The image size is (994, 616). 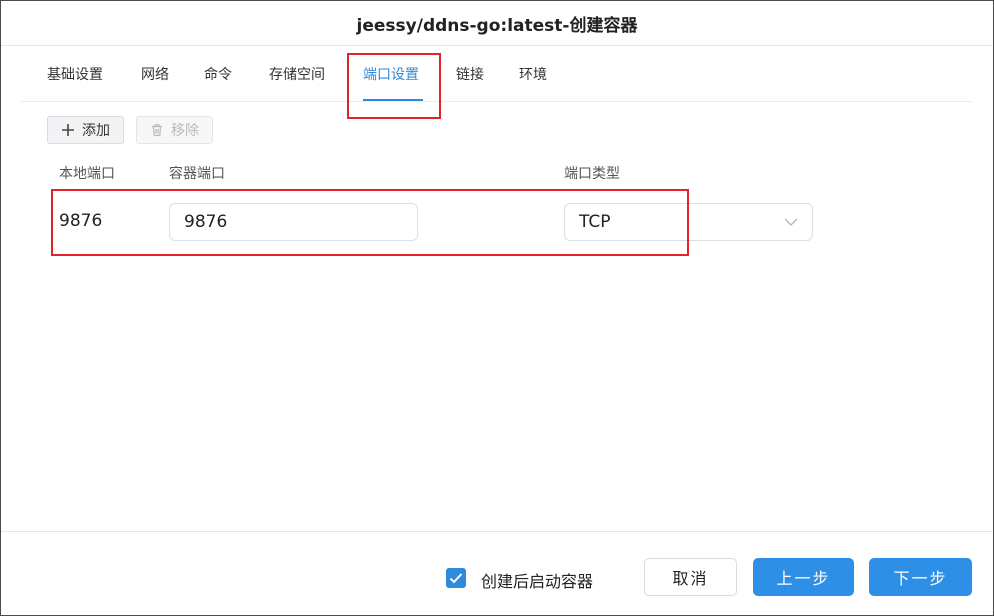 What do you see at coordinates (690, 577) in the screenshot?
I see `cancel-button: 取消` at bounding box center [690, 577].